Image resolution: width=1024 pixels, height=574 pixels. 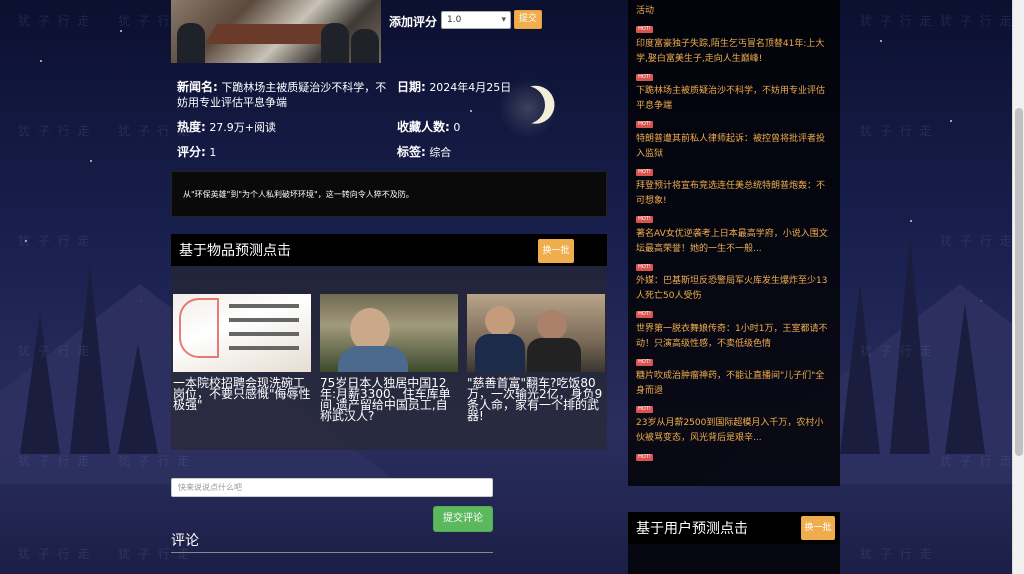 I want to click on hot-news-item: 下跪林场主被质疑治沙不科学，不妨用专业评估平息争端, so click(x=734, y=99).